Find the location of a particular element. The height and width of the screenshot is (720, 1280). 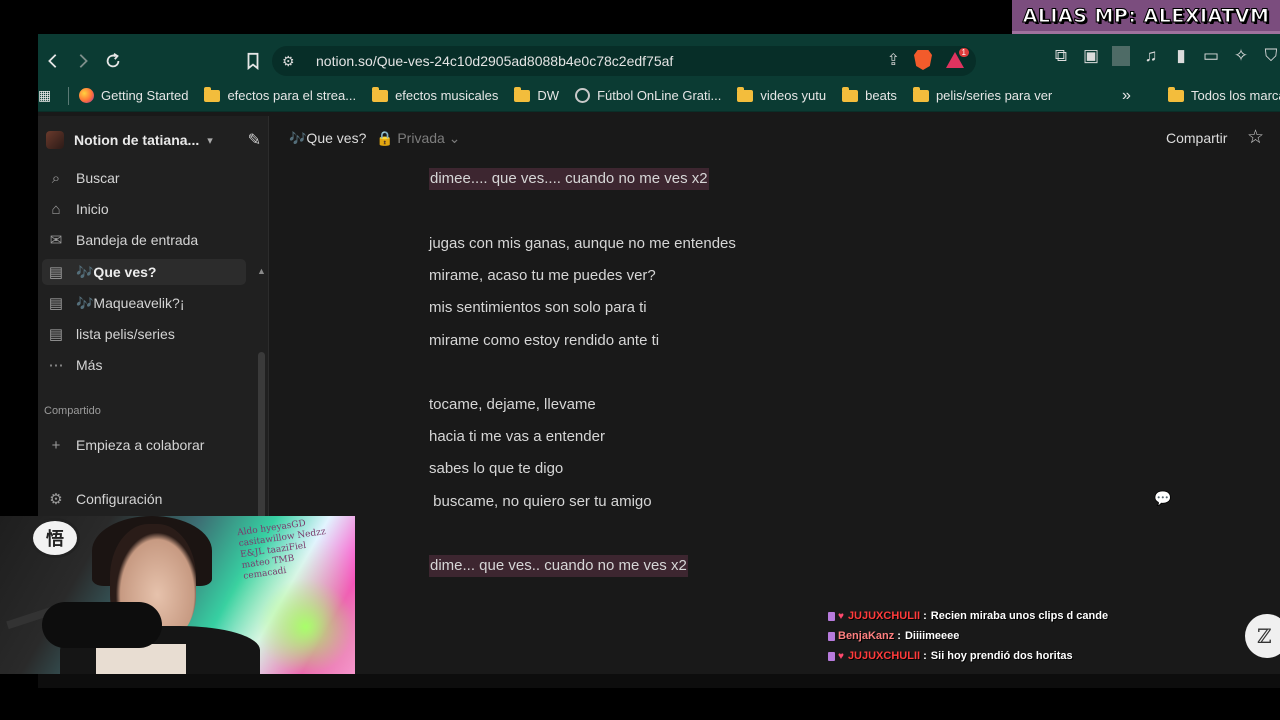

globe-icon is located at coordinates (583, 95).